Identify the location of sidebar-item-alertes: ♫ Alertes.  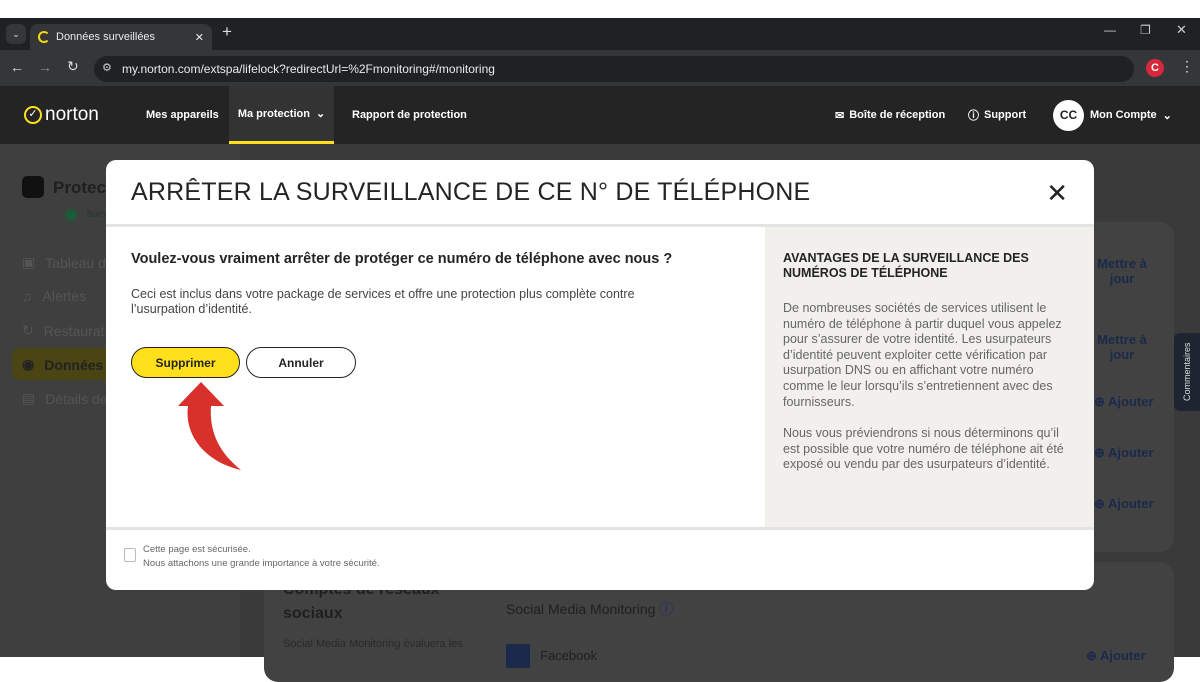
(54, 296).